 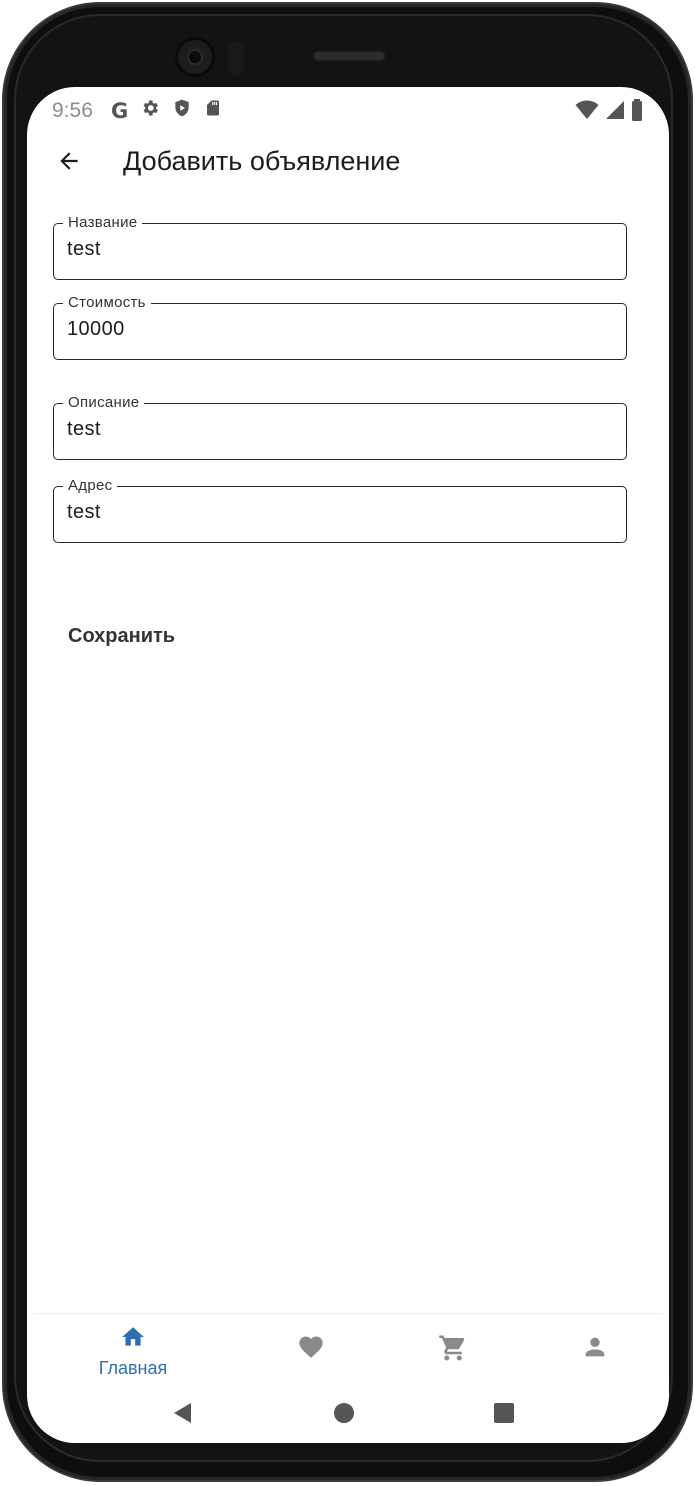 I want to click on back-triangle-icon, so click(x=183, y=1415).